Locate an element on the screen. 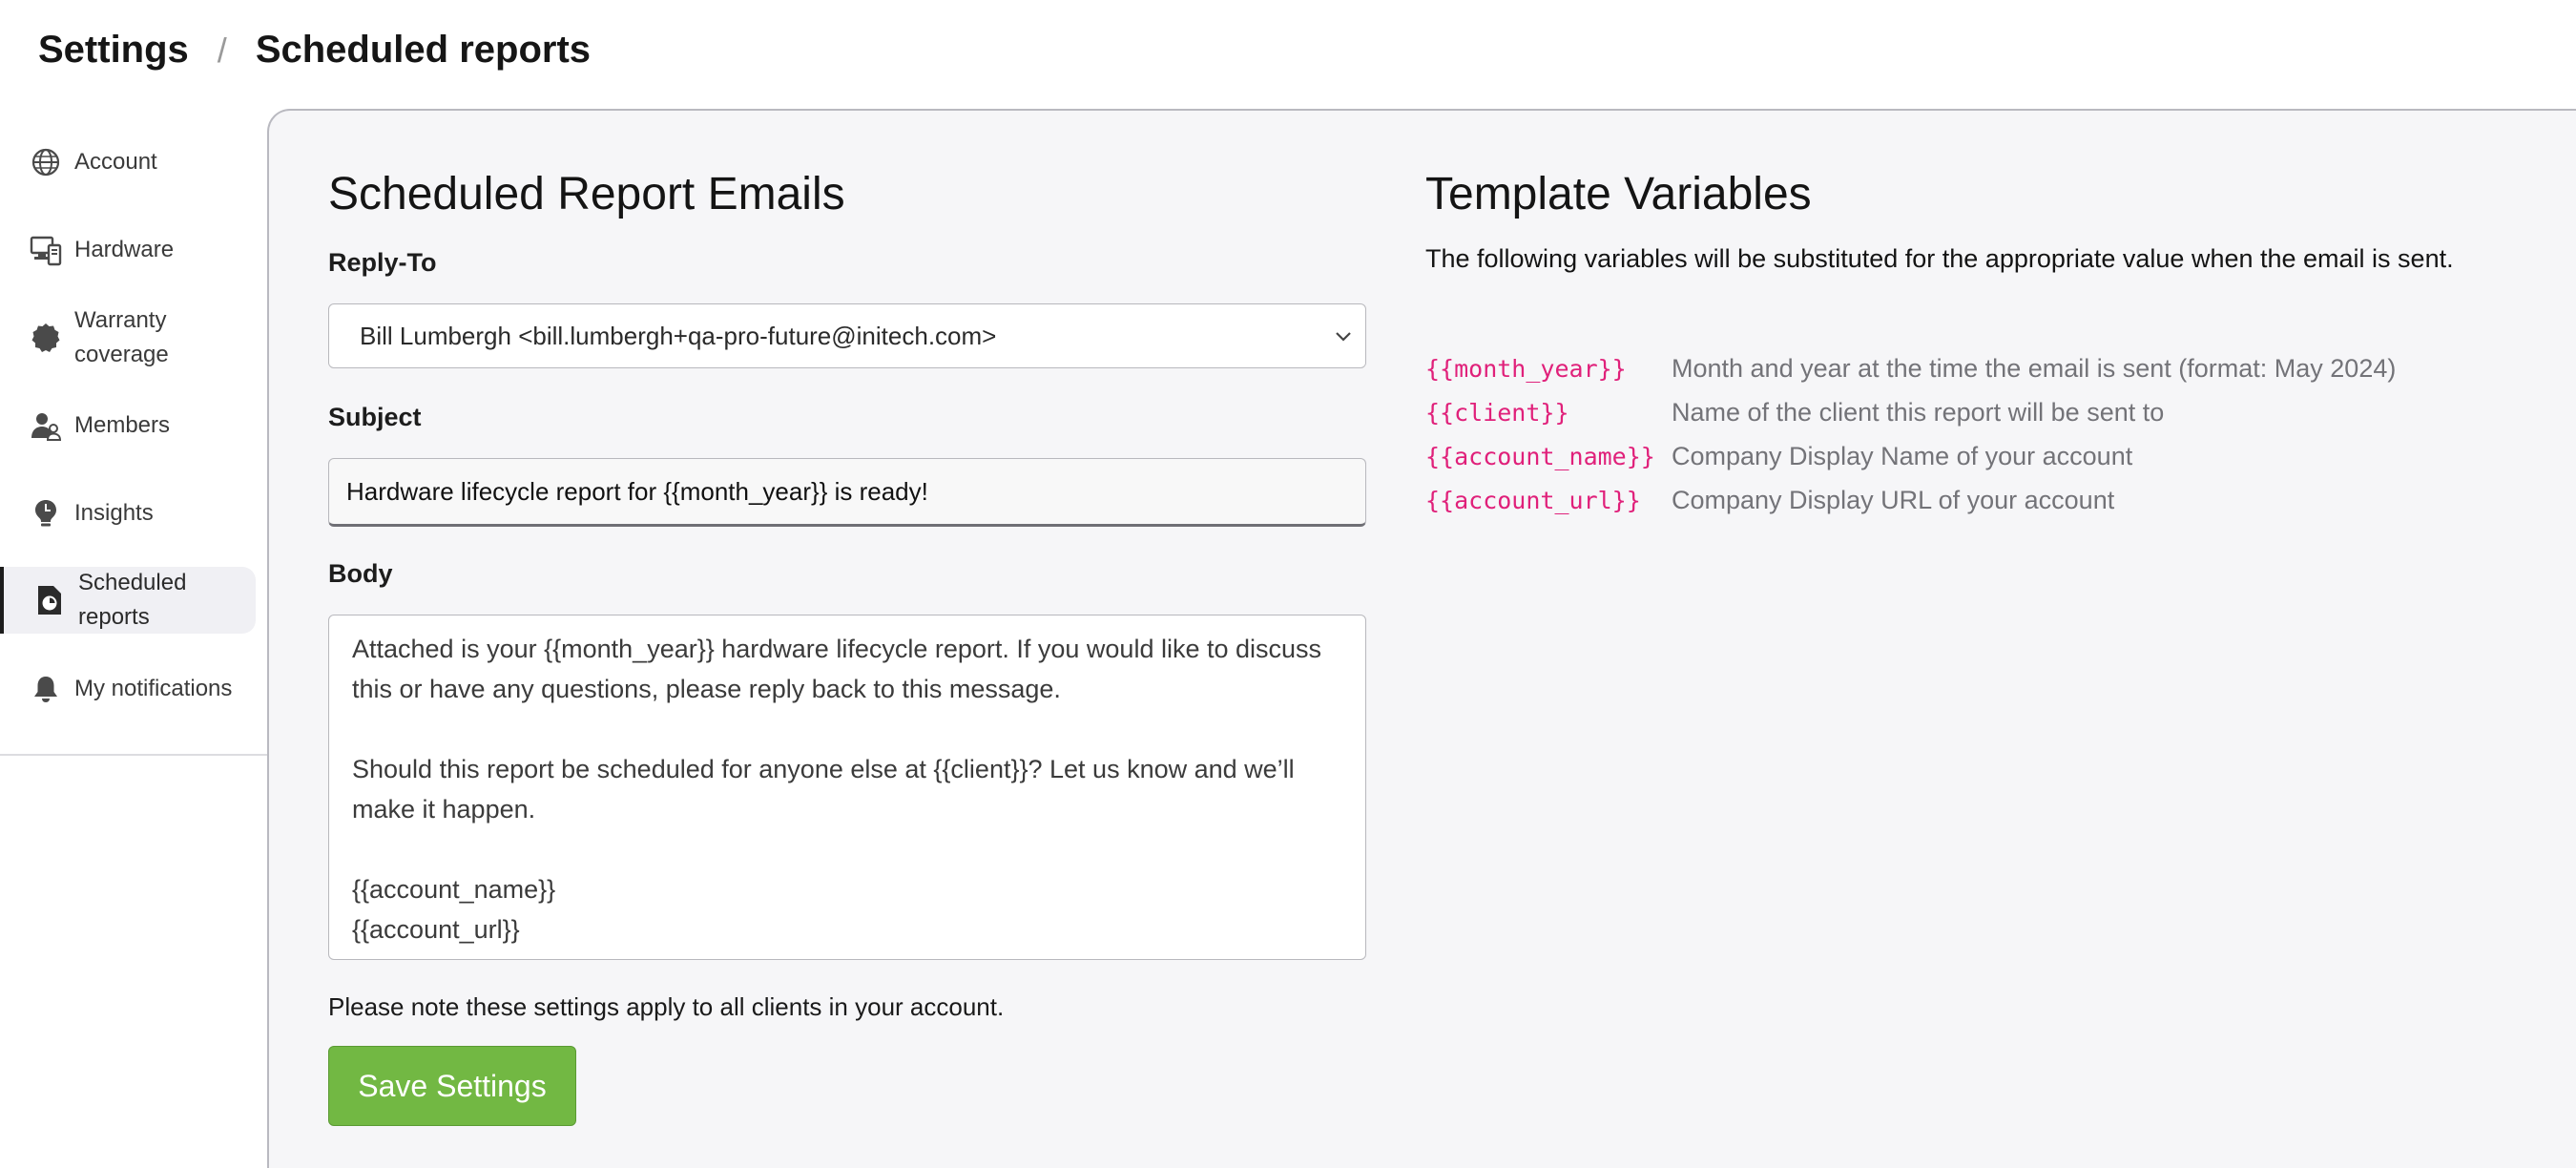 The image size is (2576, 1168). sidebar-item-label: My notifications is located at coordinates (153, 688).